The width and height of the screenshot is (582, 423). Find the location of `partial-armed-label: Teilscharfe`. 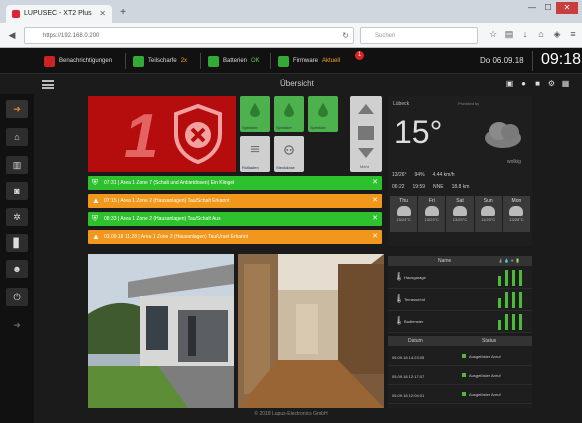

partial-armed-label: Teilscharfe is located at coordinates (162, 61).